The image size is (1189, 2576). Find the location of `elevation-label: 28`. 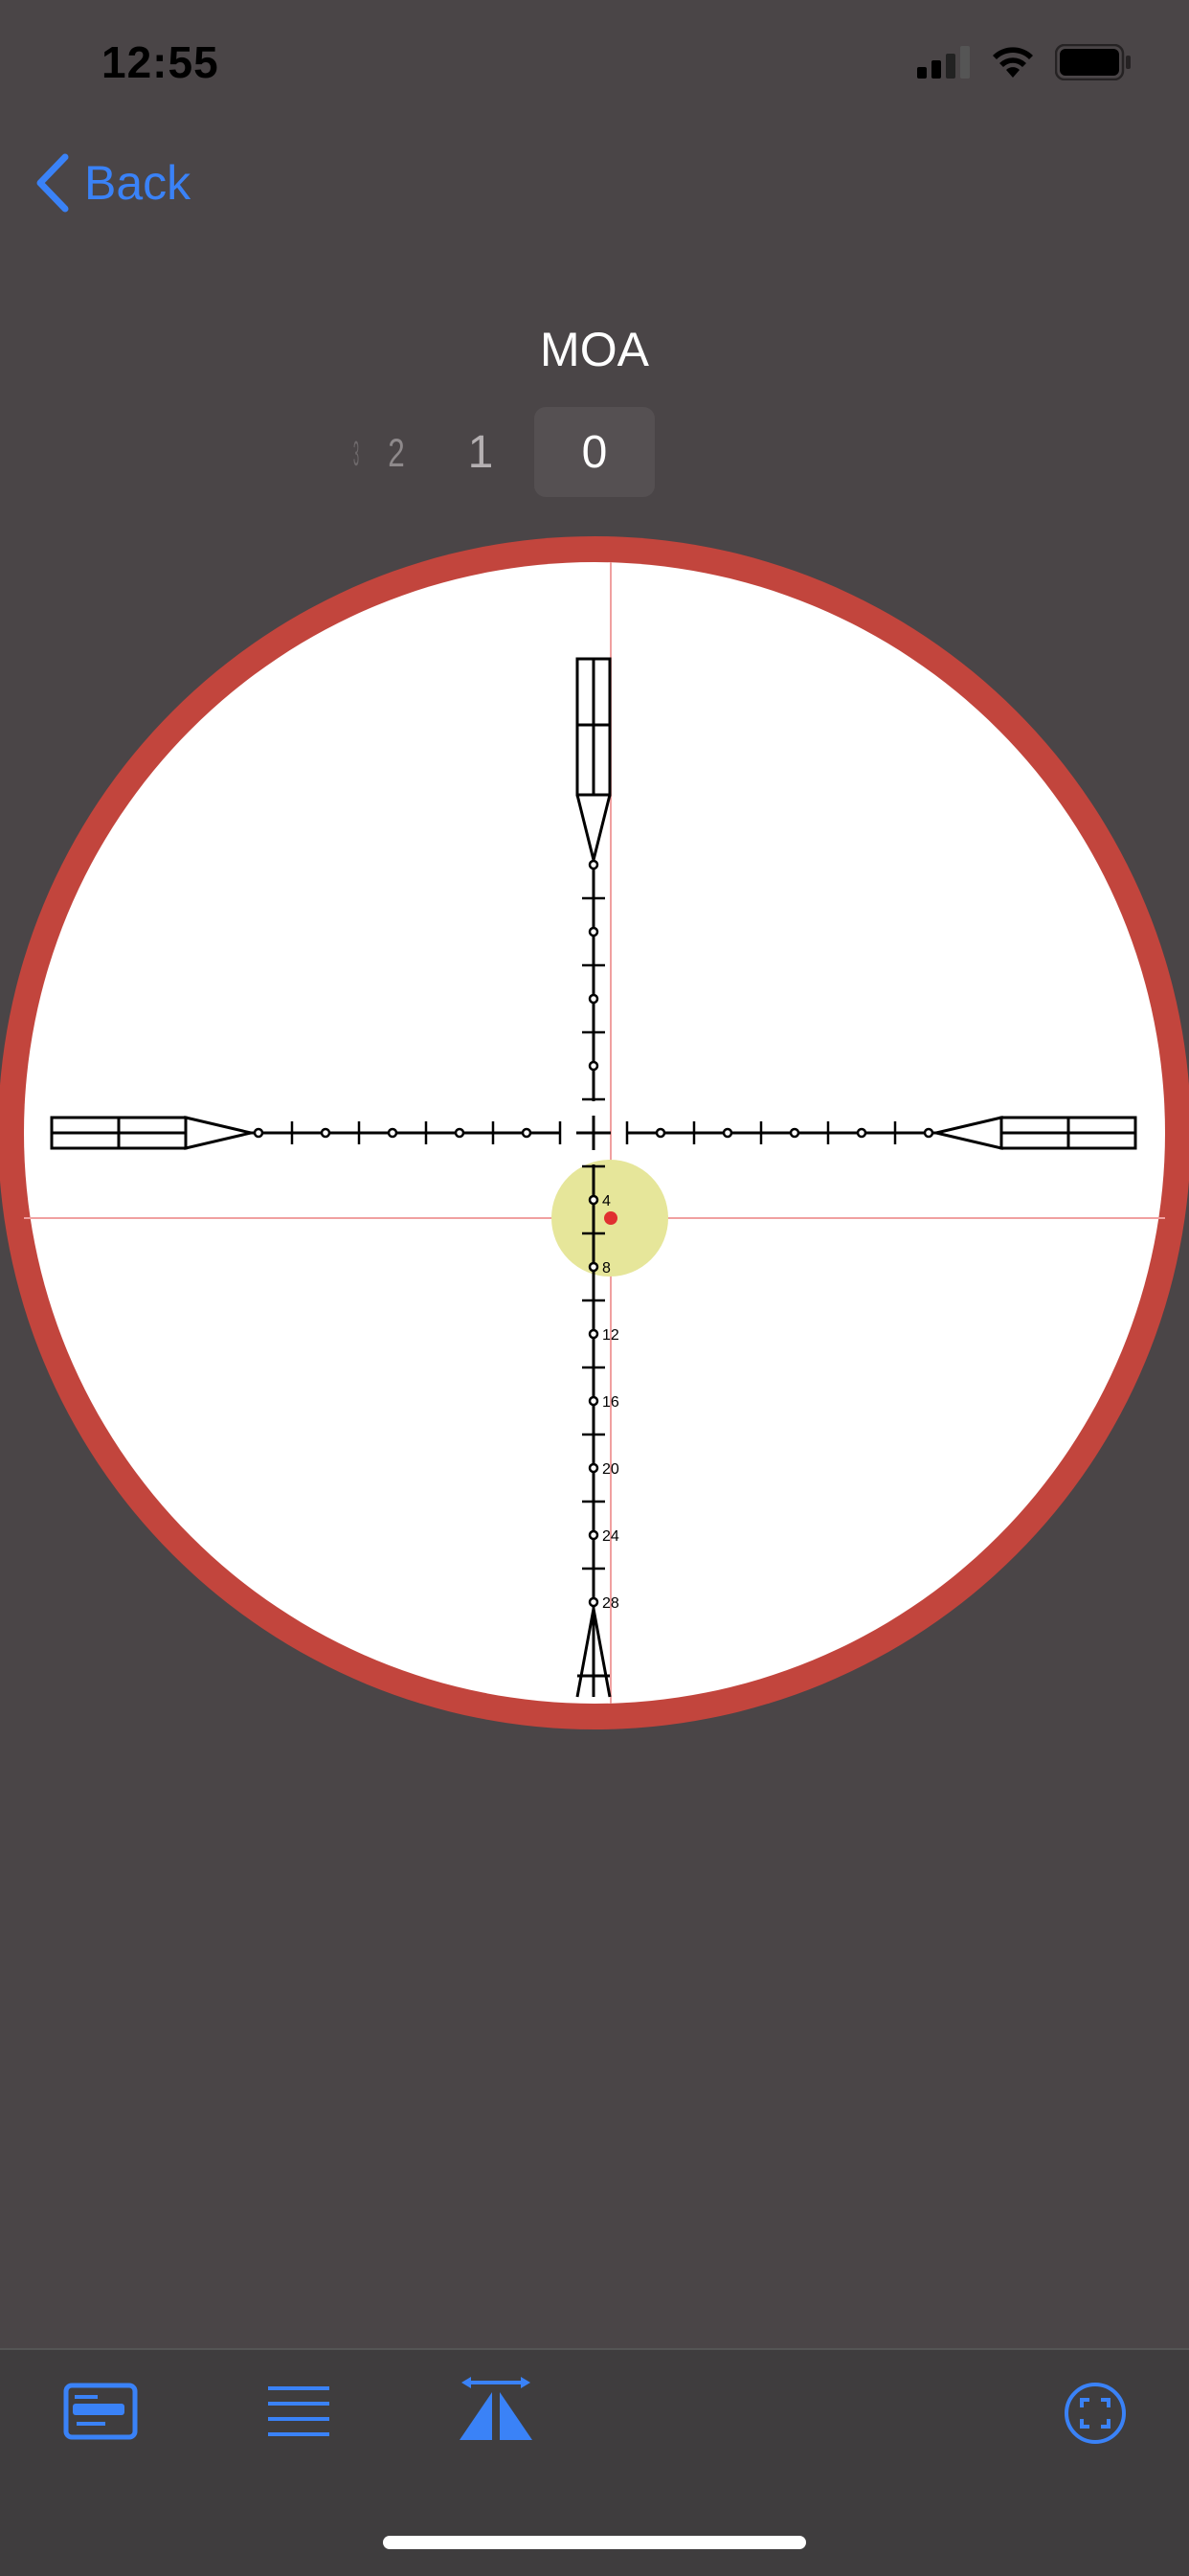

elevation-label: 28 is located at coordinates (610, 1603).